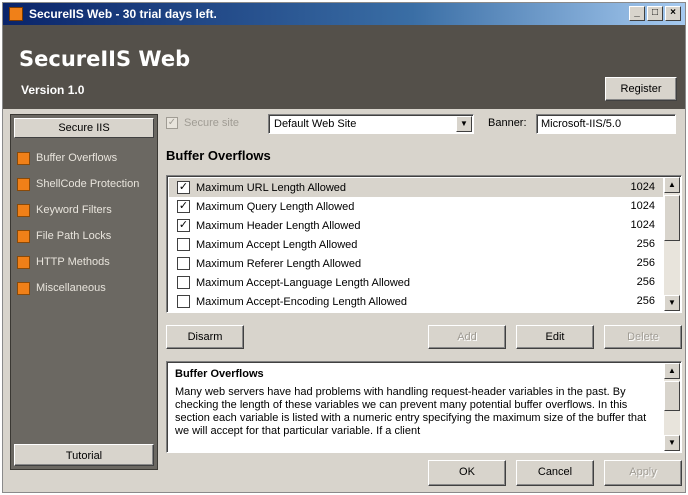 This screenshot has width=688, height=495. Describe the element at coordinates (74, 236) in the screenshot. I see `sidebar-item-label: File Path Locks` at that location.